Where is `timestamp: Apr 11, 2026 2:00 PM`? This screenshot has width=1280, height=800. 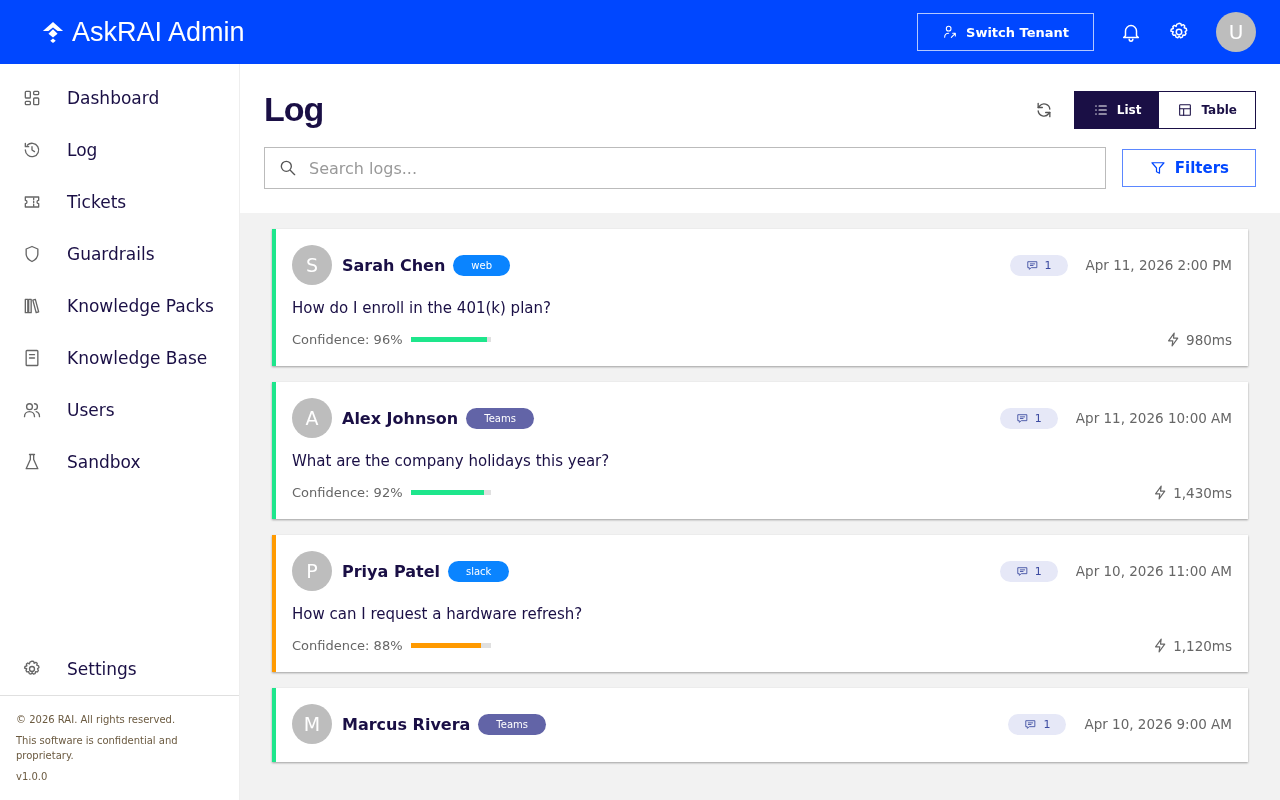
timestamp: Apr 11, 2026 2:00 PM is located at coordinates (1158, 265).